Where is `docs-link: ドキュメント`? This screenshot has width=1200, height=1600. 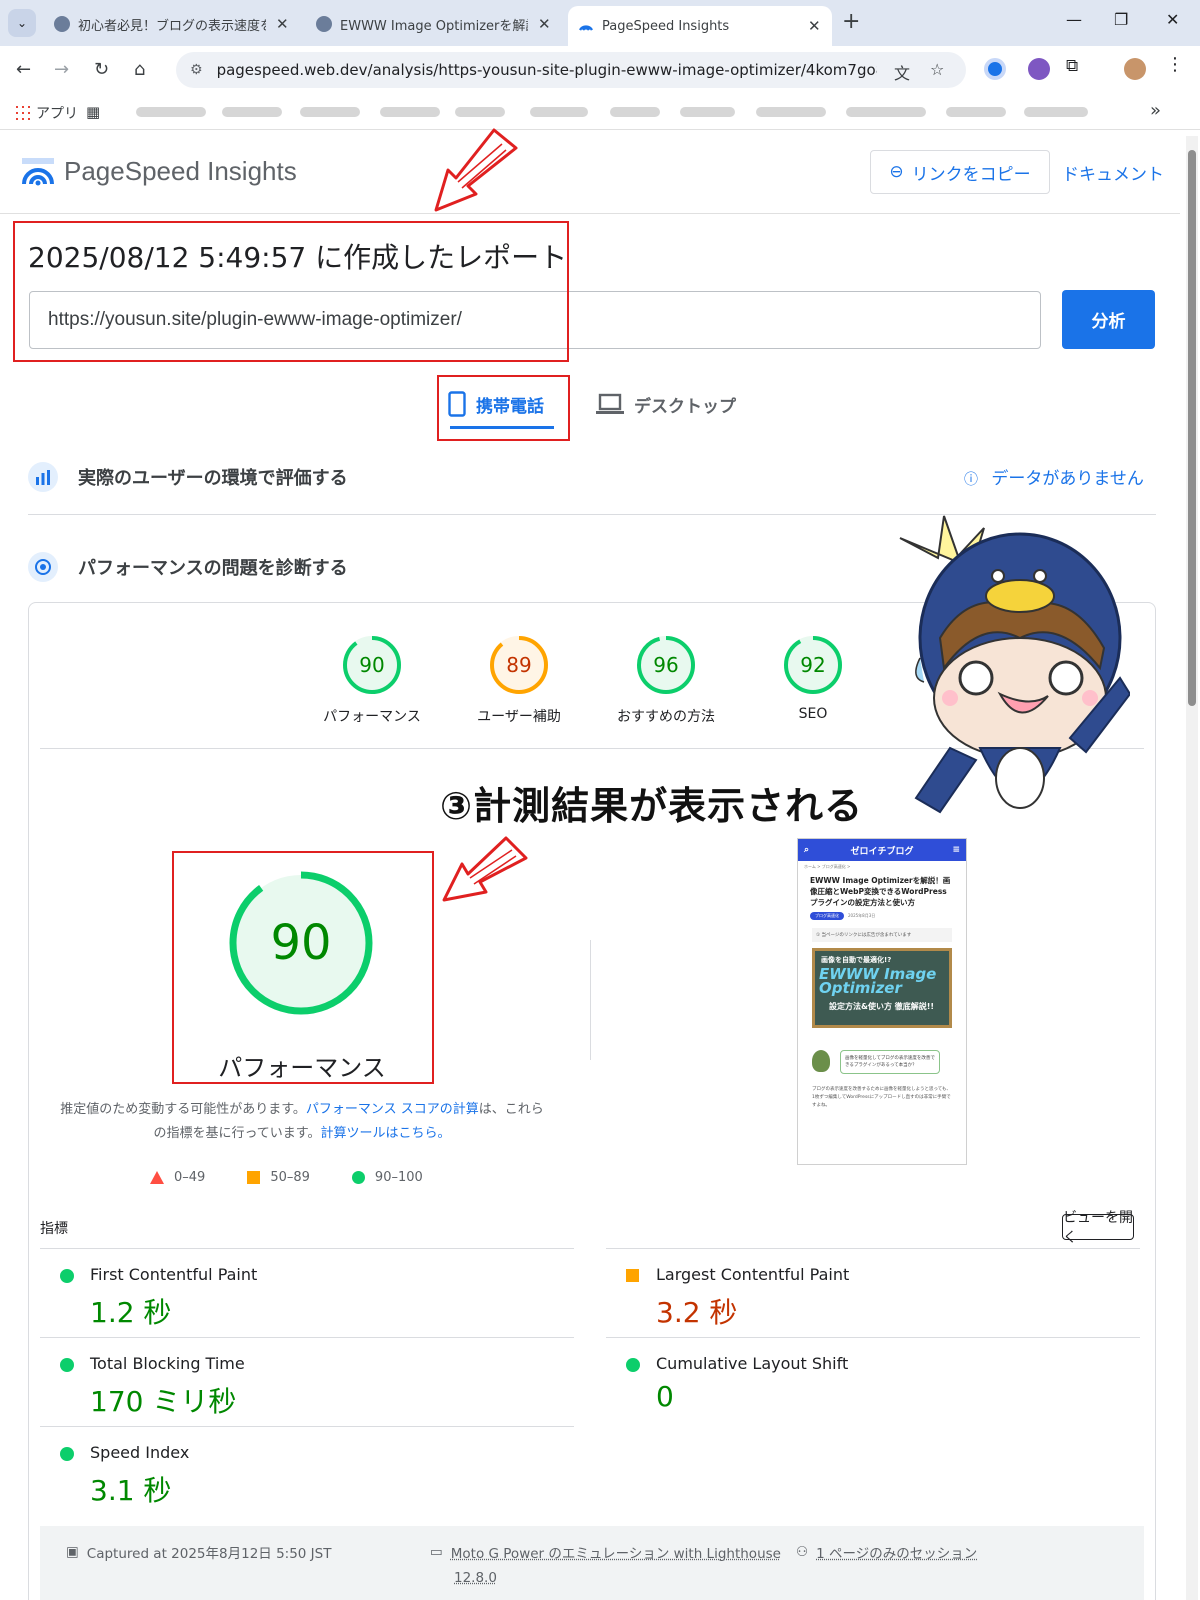
docs-link: ドキュメント is located at coordinates (1113, 172).